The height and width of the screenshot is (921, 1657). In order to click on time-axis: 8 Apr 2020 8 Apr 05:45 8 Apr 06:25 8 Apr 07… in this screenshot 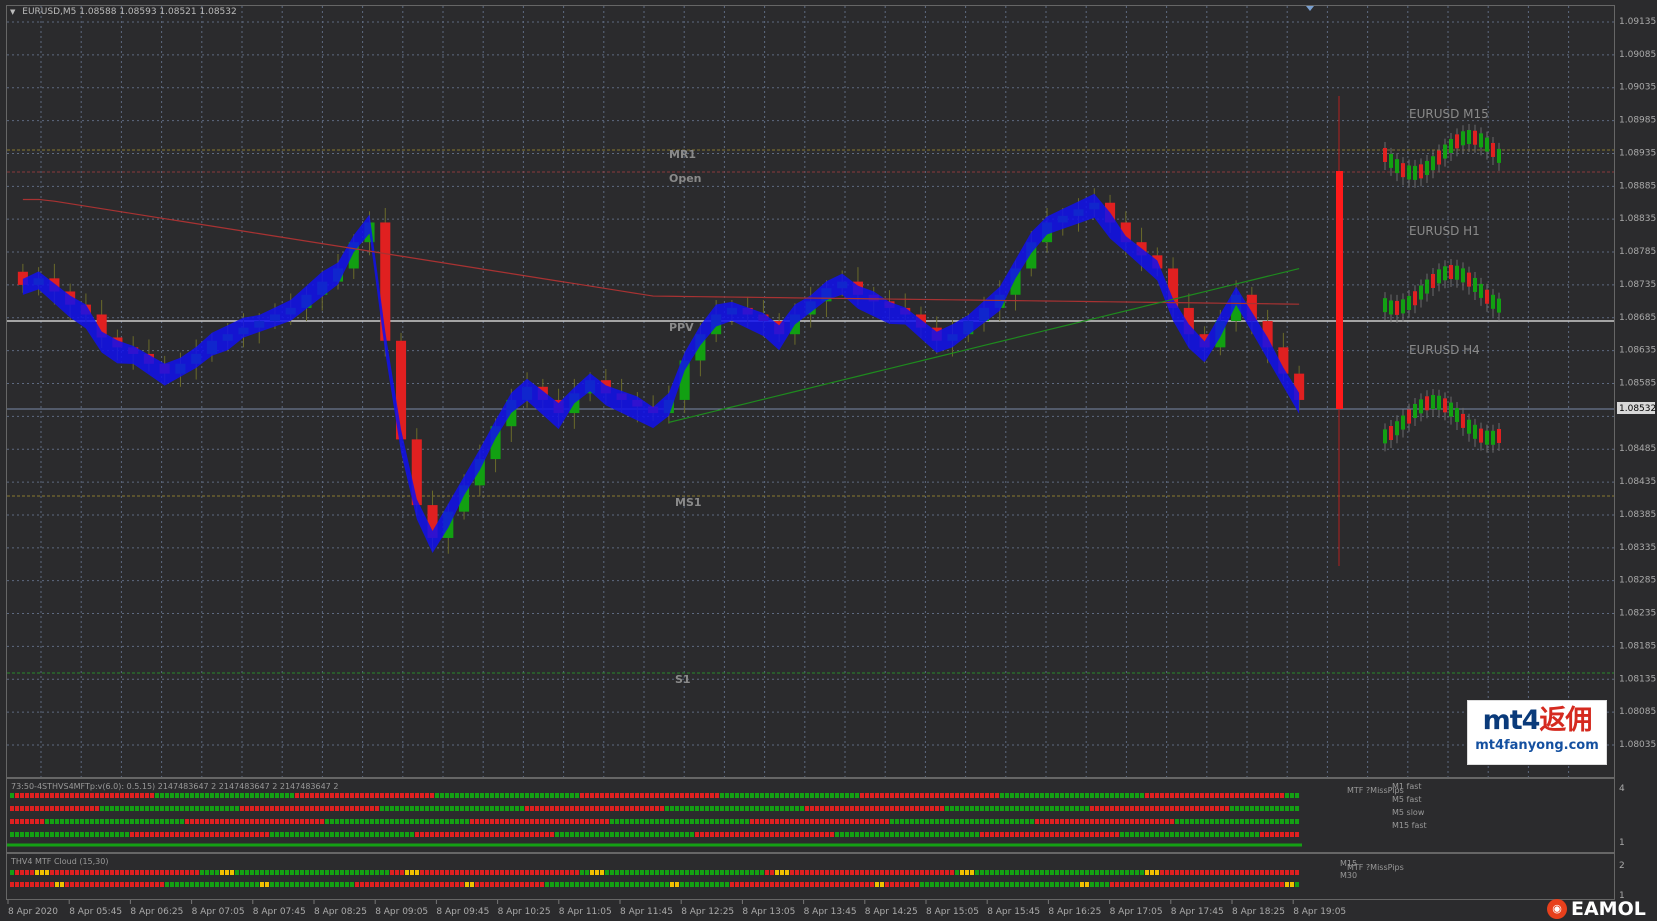, I will do `click(807, 910)`.